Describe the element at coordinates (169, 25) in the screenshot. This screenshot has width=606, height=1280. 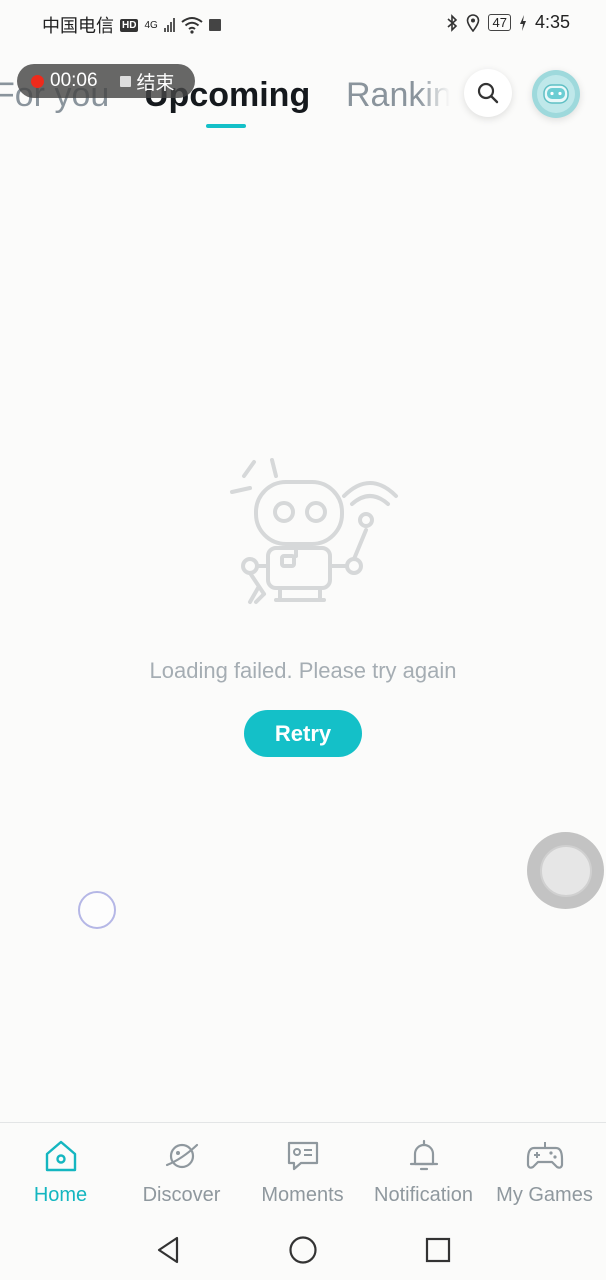
I see `signal-icon` at that location.